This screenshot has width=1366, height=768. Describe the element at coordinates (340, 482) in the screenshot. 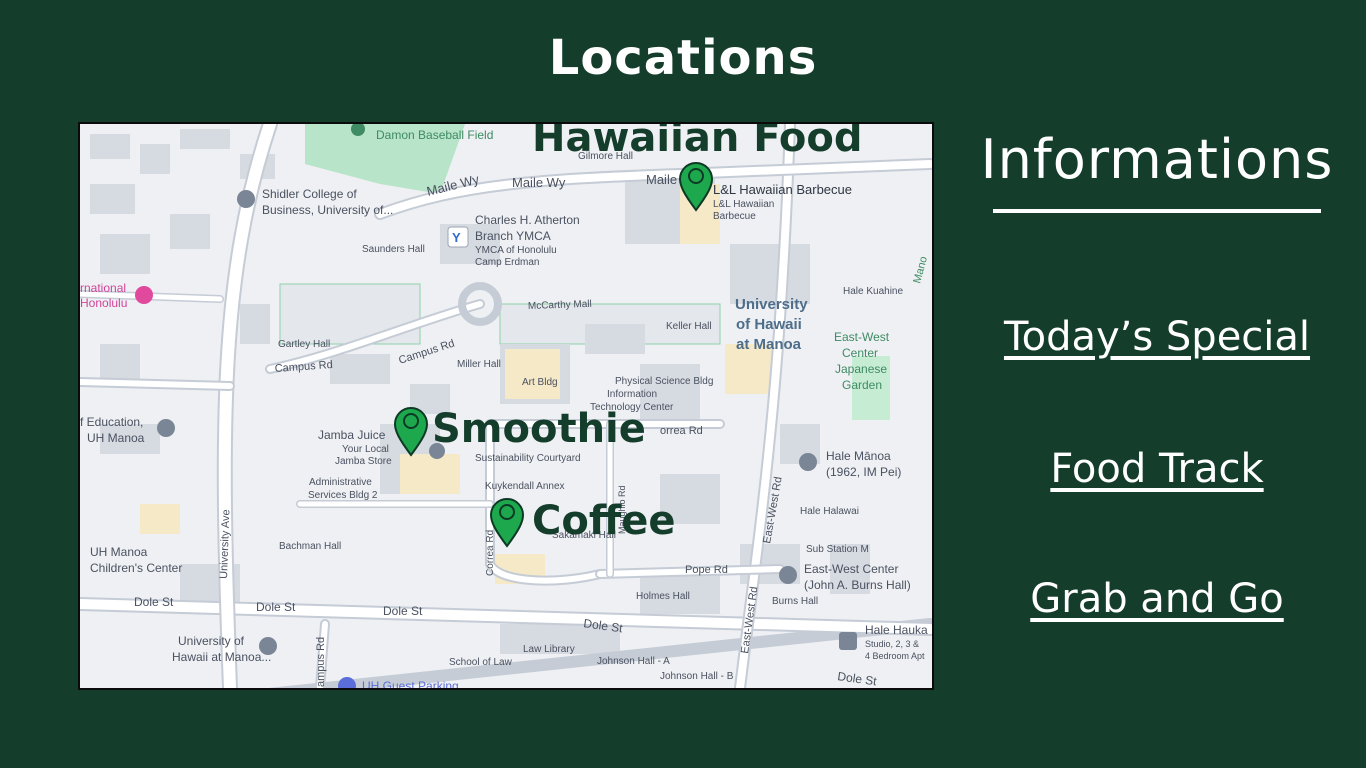

I see `label-admin-1: Administrative` at that location.